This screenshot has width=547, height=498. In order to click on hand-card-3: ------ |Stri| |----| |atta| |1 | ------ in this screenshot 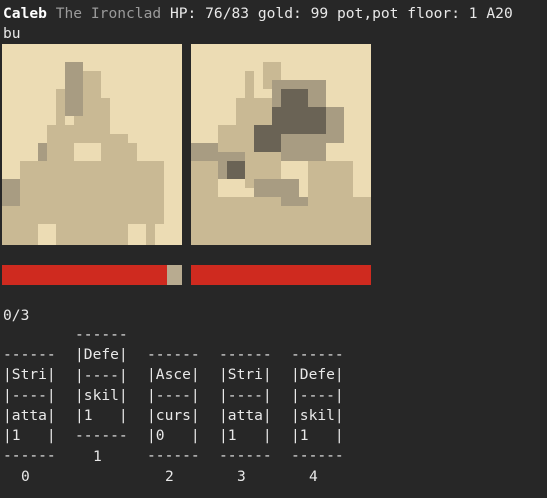, I will do `click(245, 406)`.